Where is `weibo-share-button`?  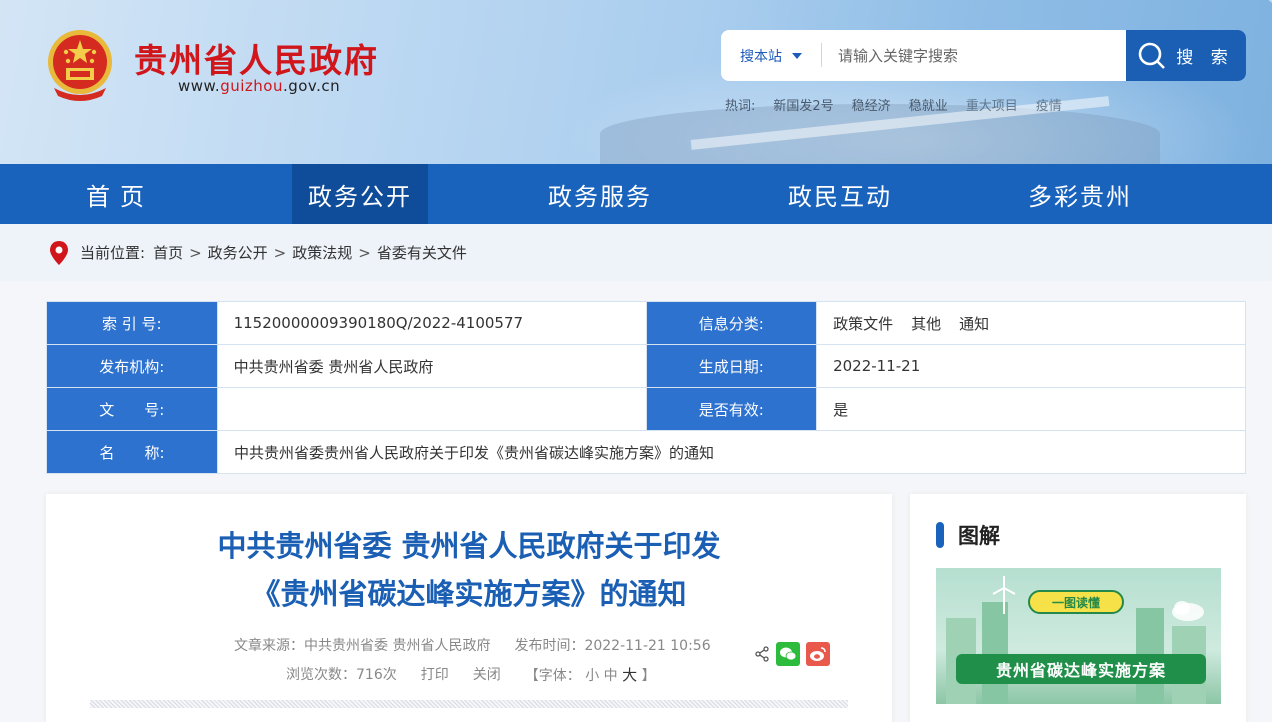 weibo-share-button is located at coordinates (818, 654).